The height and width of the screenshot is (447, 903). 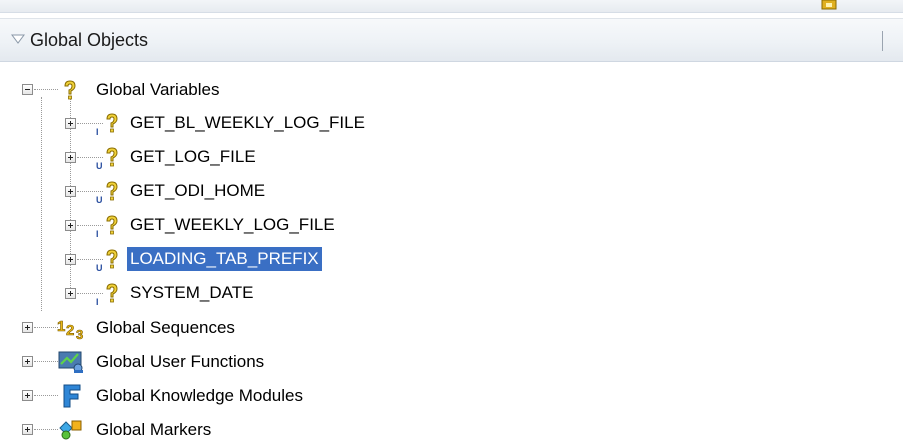 What do you see at coordinates (70, 362) in the screenshot?
I see `user-function-icon` at bounding box center [70, 362].